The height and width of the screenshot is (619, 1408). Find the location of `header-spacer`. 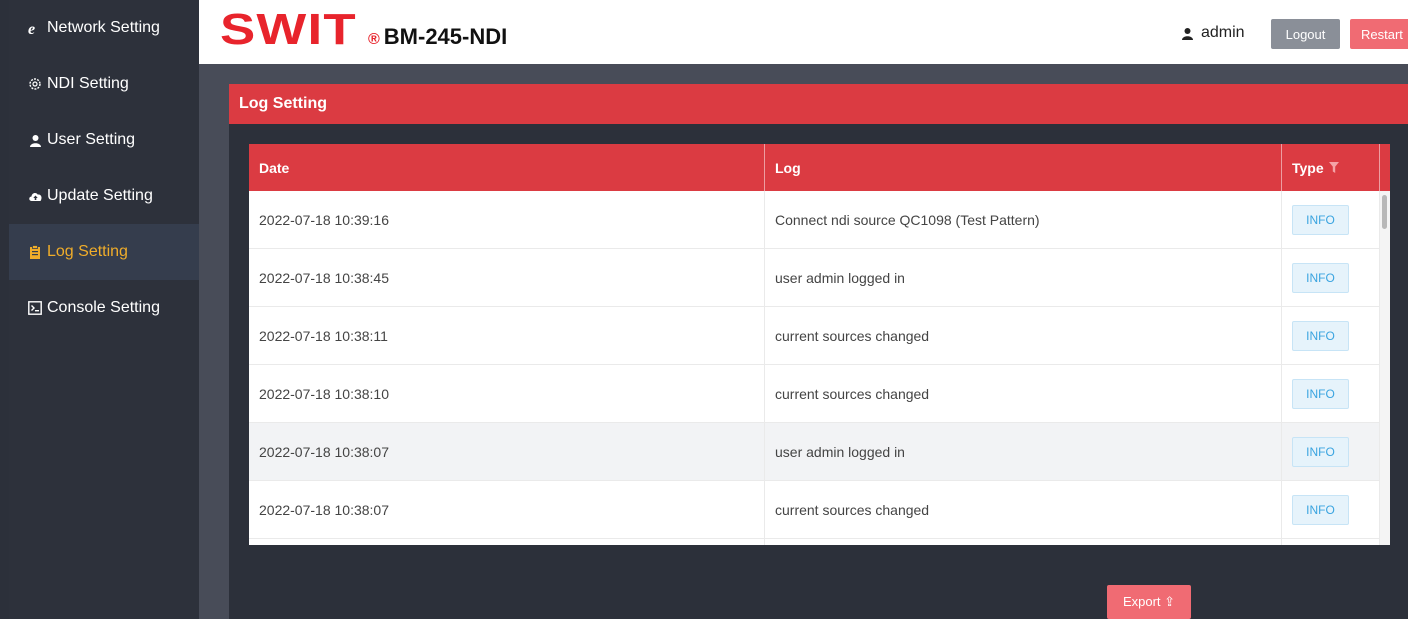

header-spacer is located at coordinates (1385, 167).